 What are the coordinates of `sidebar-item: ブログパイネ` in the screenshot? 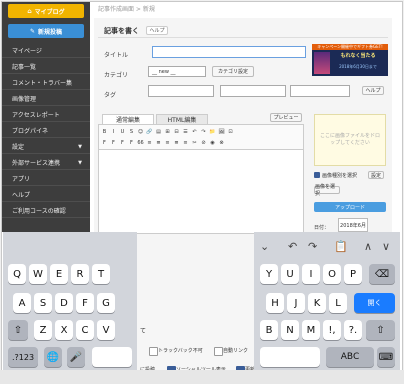 It's located at (46, 131).